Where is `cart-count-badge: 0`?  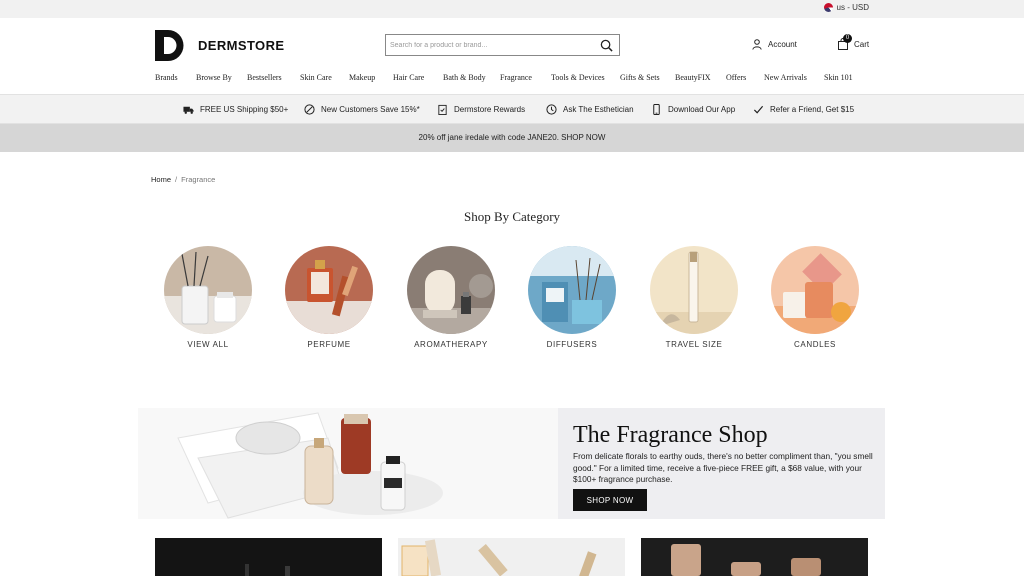
cart-count-badge: 0 is located at coordinates (847, 38).